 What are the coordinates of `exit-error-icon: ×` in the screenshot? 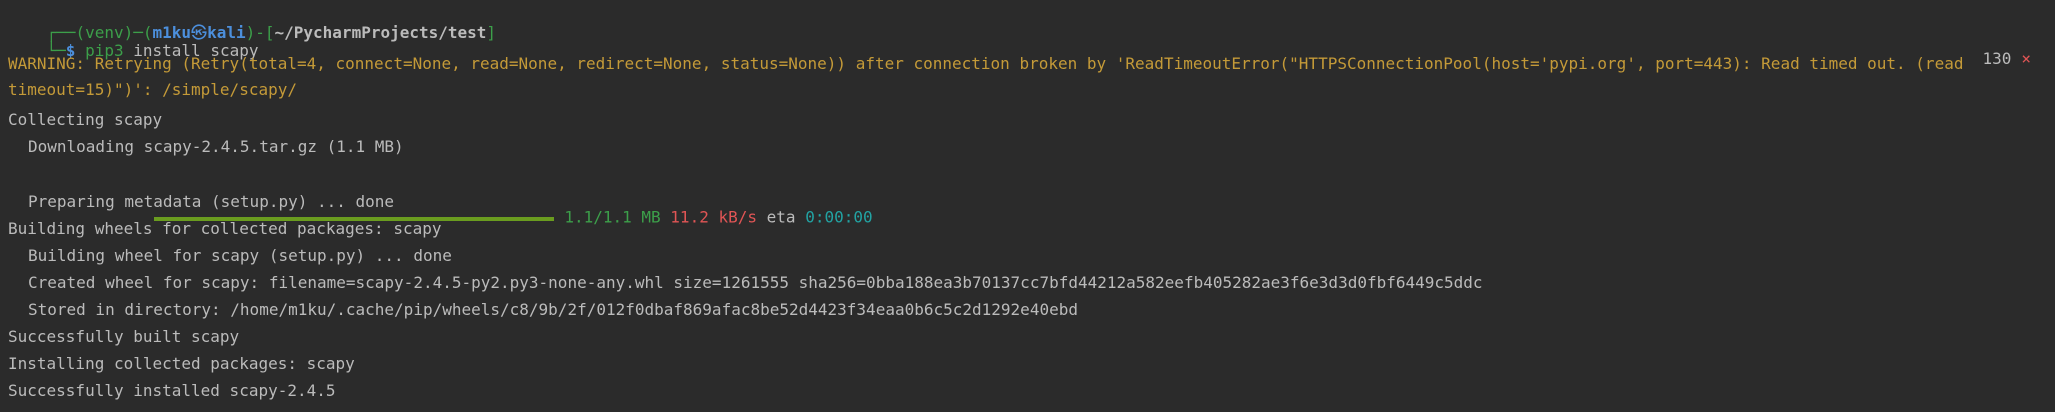 It's located at (2026, 58).